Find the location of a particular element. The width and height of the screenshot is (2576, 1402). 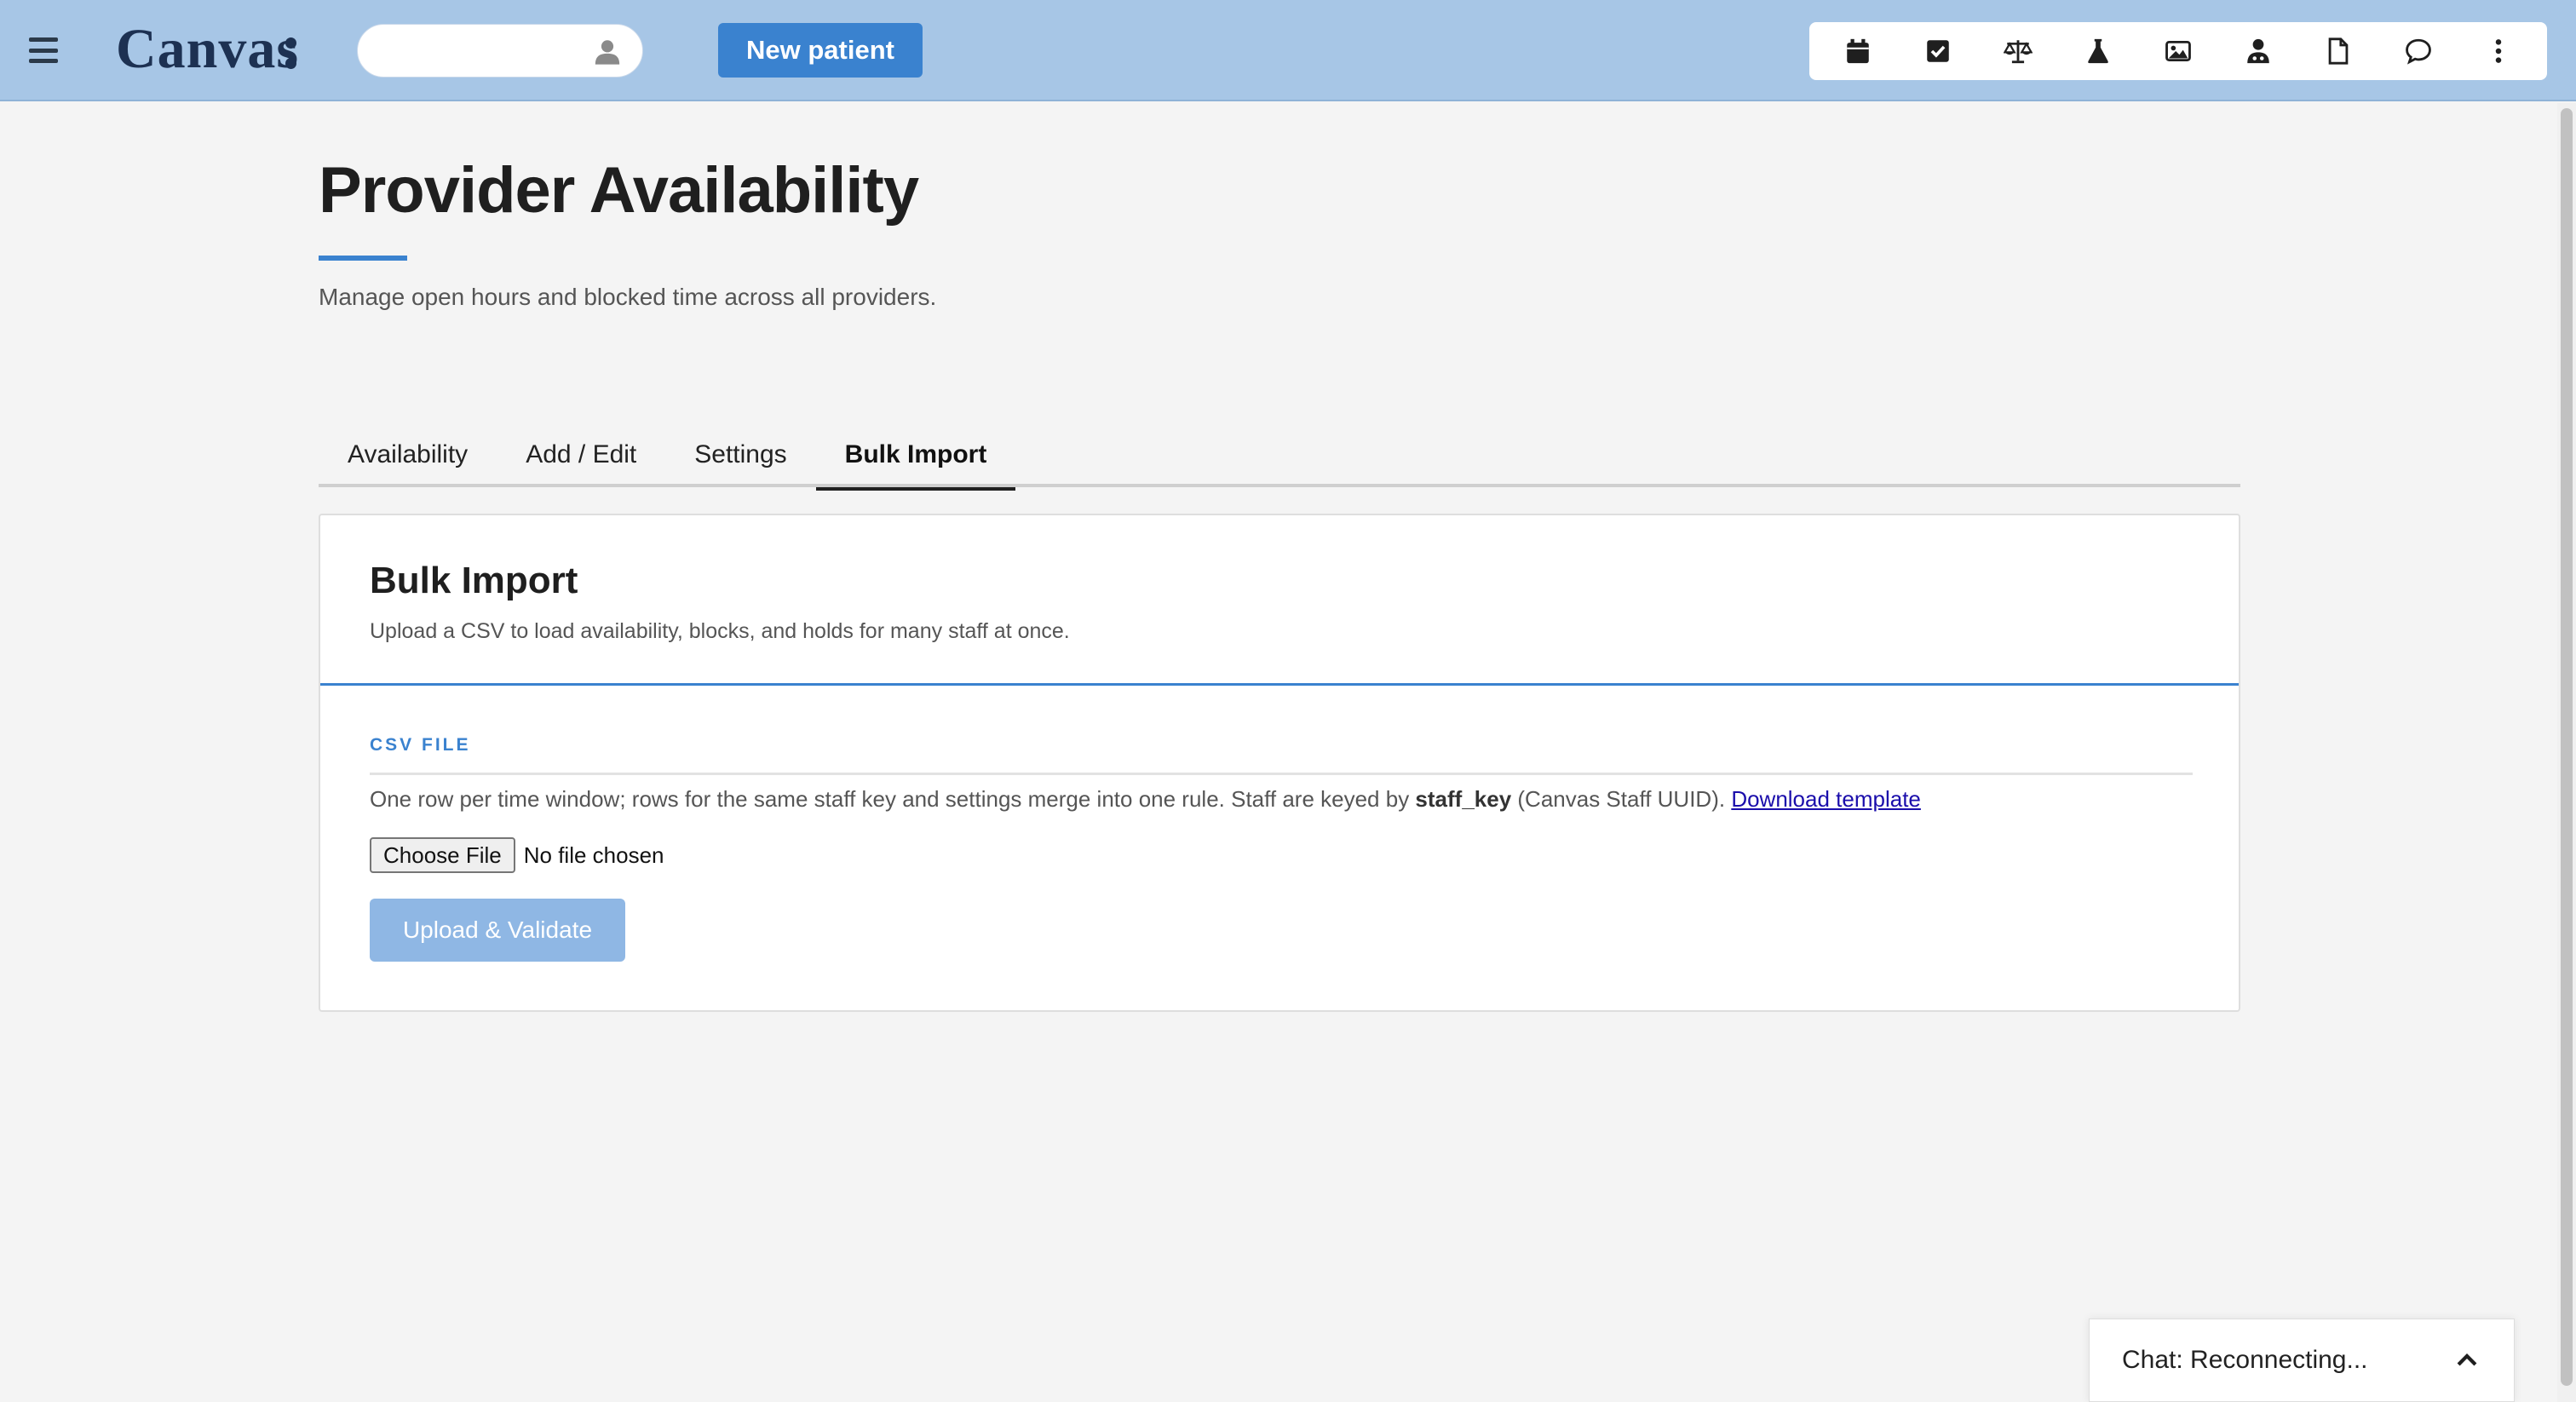

download-template-link: Download template is located at coordinates (1826, 799).